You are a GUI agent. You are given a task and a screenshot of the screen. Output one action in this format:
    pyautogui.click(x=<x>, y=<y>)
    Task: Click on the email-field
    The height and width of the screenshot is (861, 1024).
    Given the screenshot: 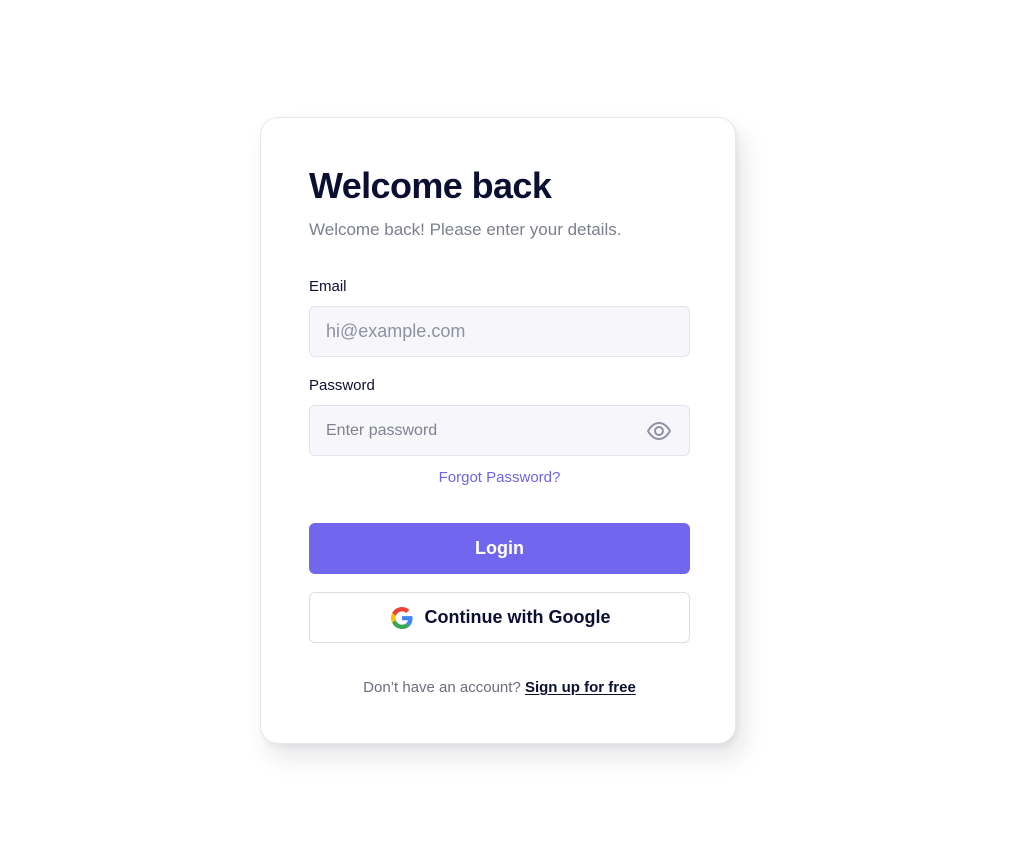 What is the action you would take?
    pyautogui.click(x=499, y=331)
    